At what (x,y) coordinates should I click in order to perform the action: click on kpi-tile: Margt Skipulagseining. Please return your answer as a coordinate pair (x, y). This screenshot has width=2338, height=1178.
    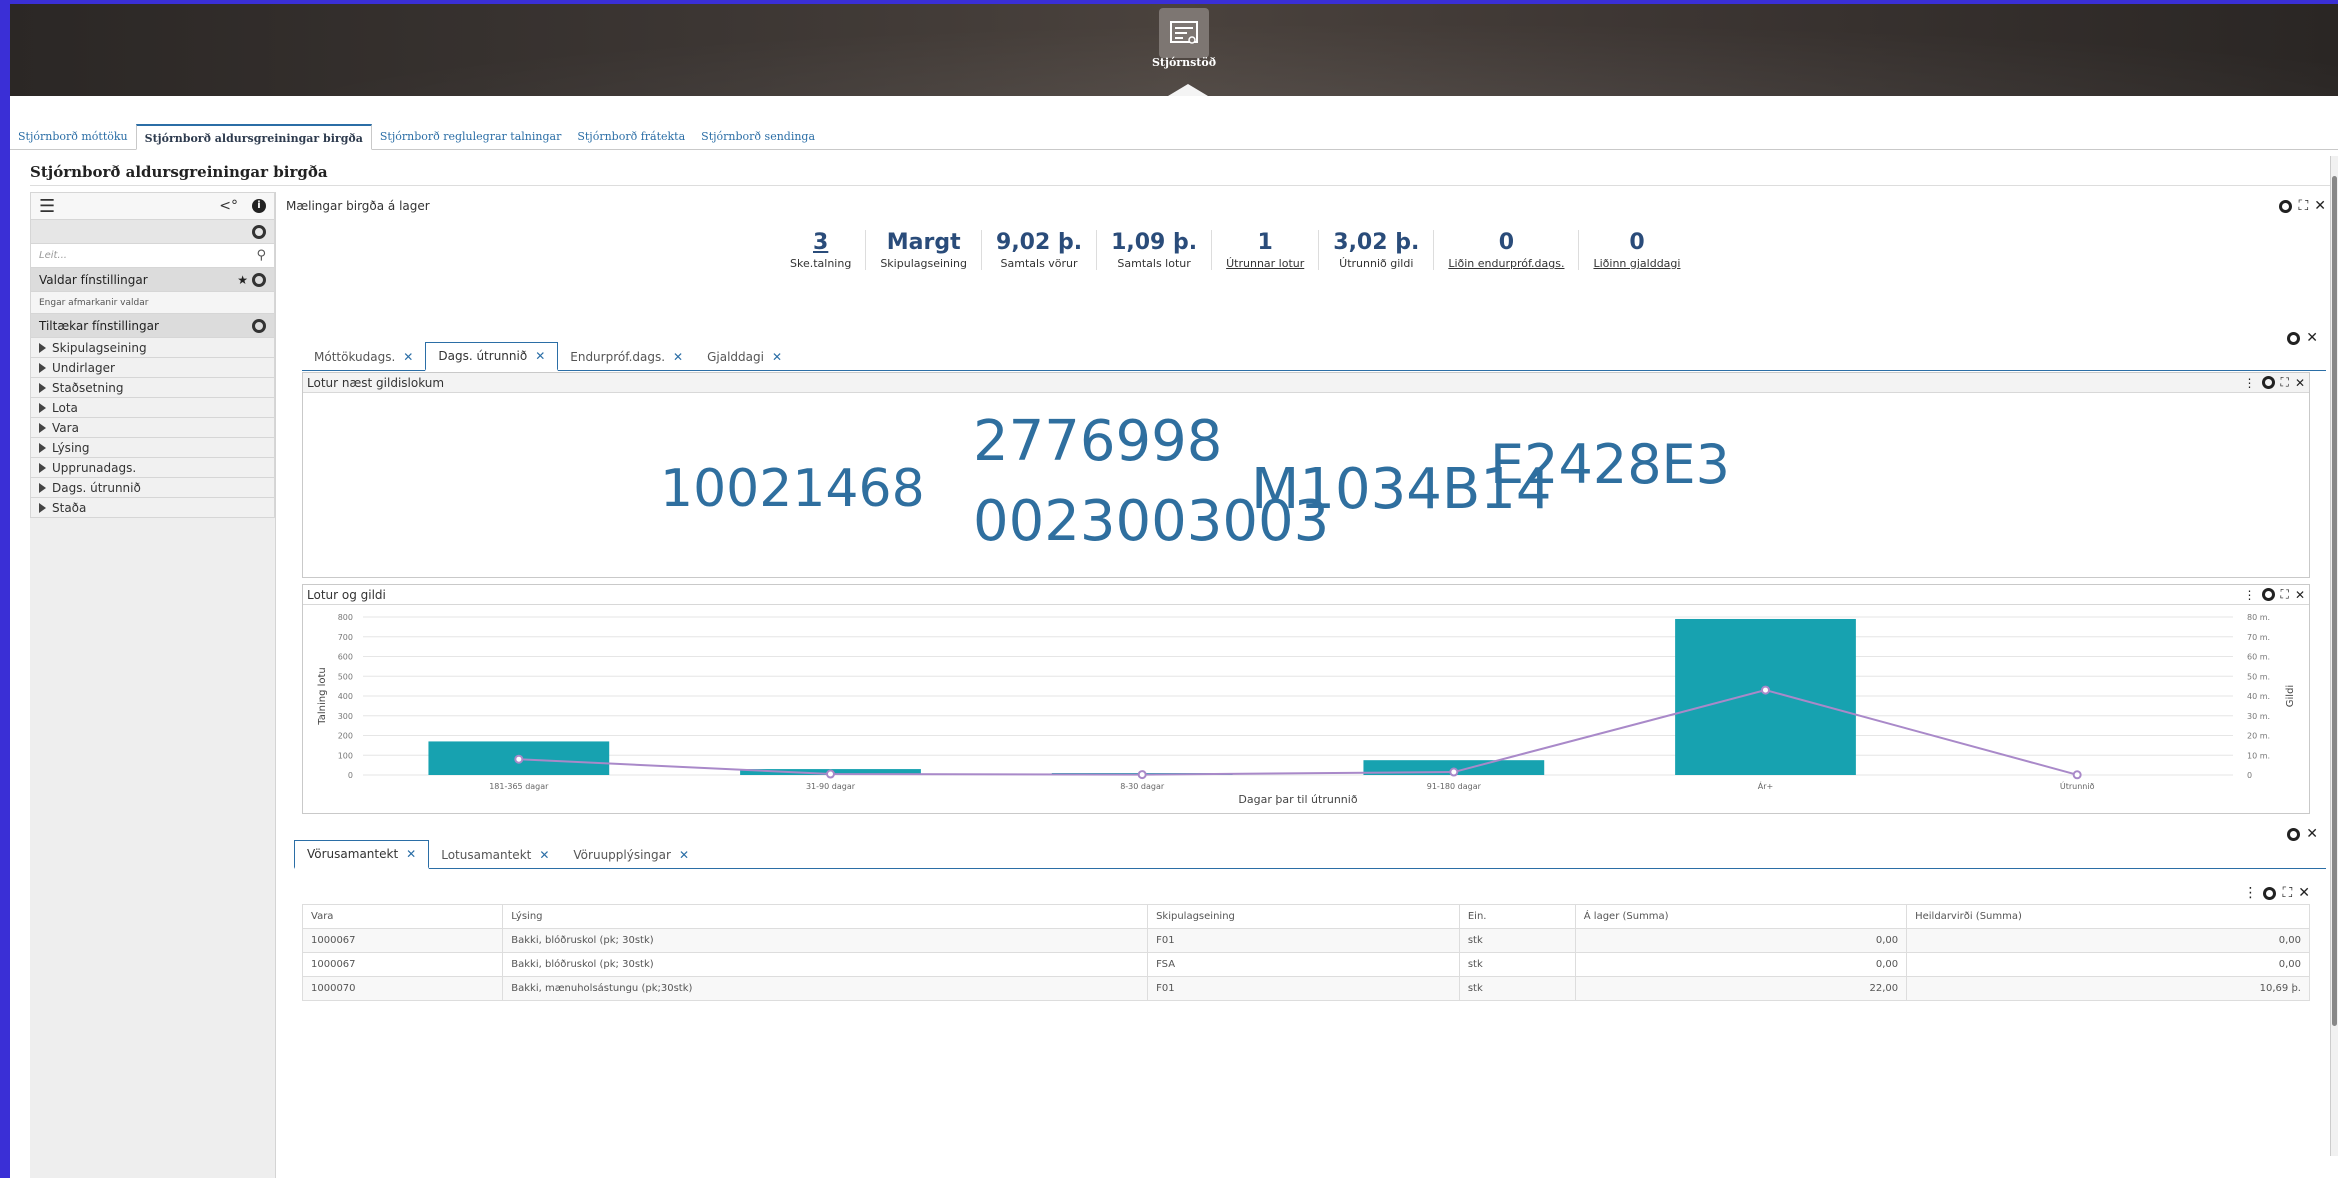
    Looking at the image, I should click on (924, 250).